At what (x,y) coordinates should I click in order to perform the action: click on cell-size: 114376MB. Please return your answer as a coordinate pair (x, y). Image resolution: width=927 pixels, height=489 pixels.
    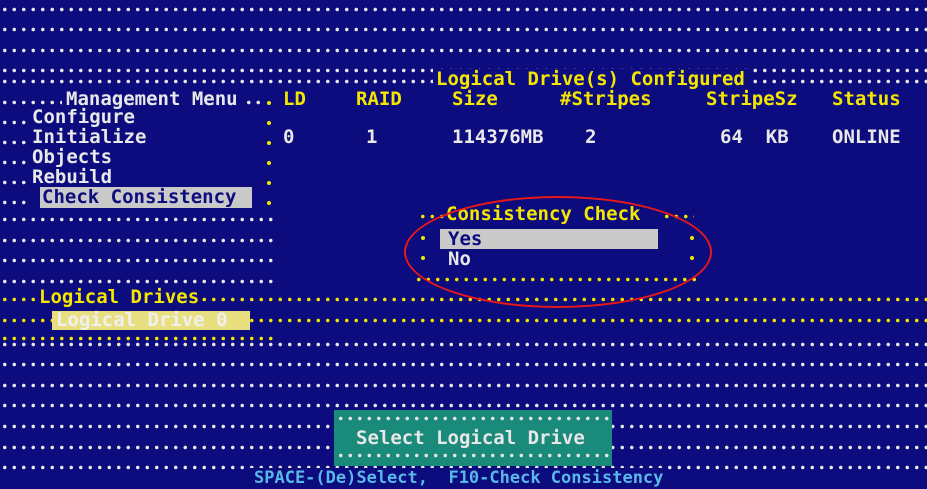
    Looking at the image, I should click on (498, 137).